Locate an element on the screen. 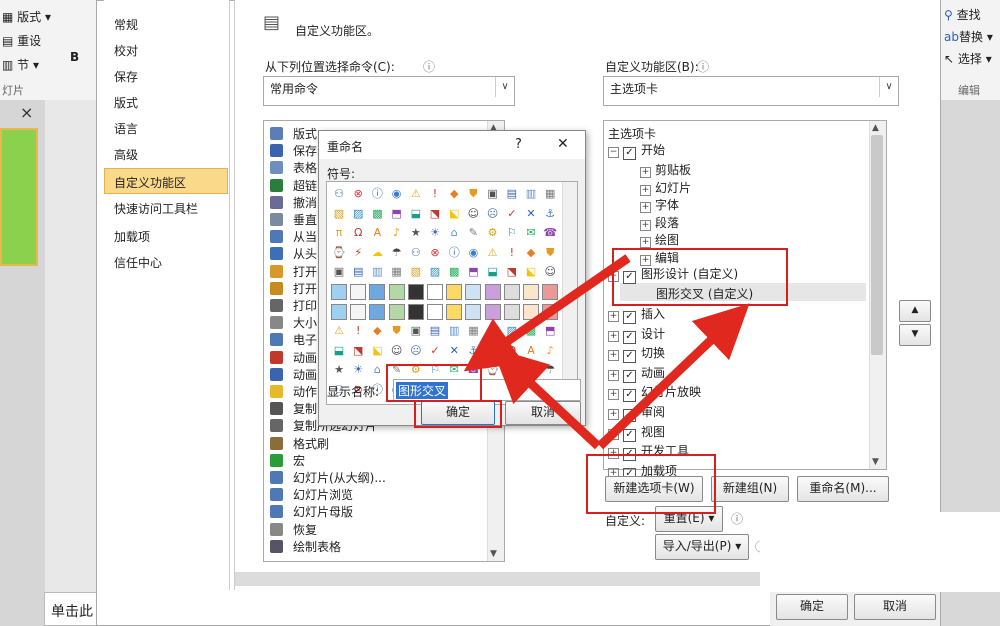 This screenshot has width=1000, height=626. tree-group-item: + 绘图 is located at coordinates (659, 240).